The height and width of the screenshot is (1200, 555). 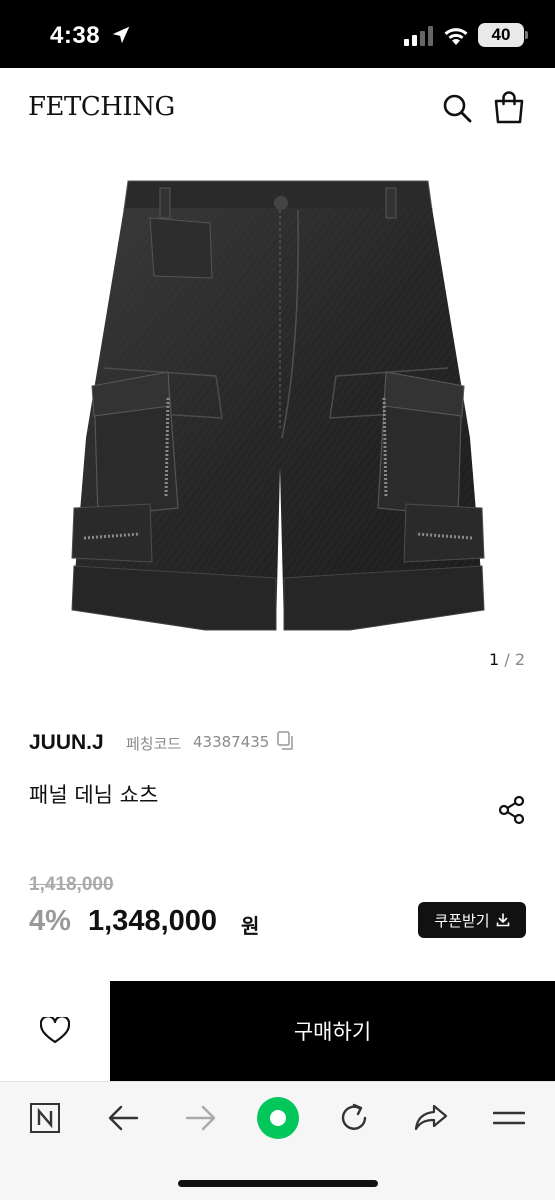 I want to click on forward-button, so click(x=201, y=1118).